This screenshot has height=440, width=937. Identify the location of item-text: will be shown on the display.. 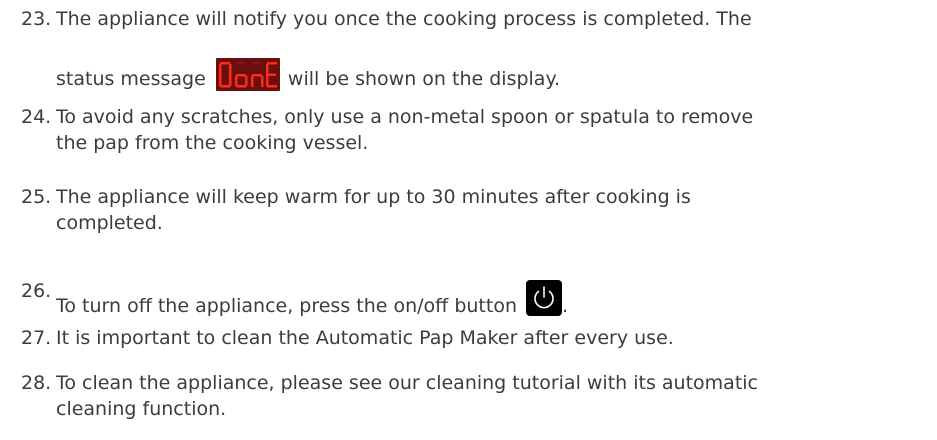
(424, 79).